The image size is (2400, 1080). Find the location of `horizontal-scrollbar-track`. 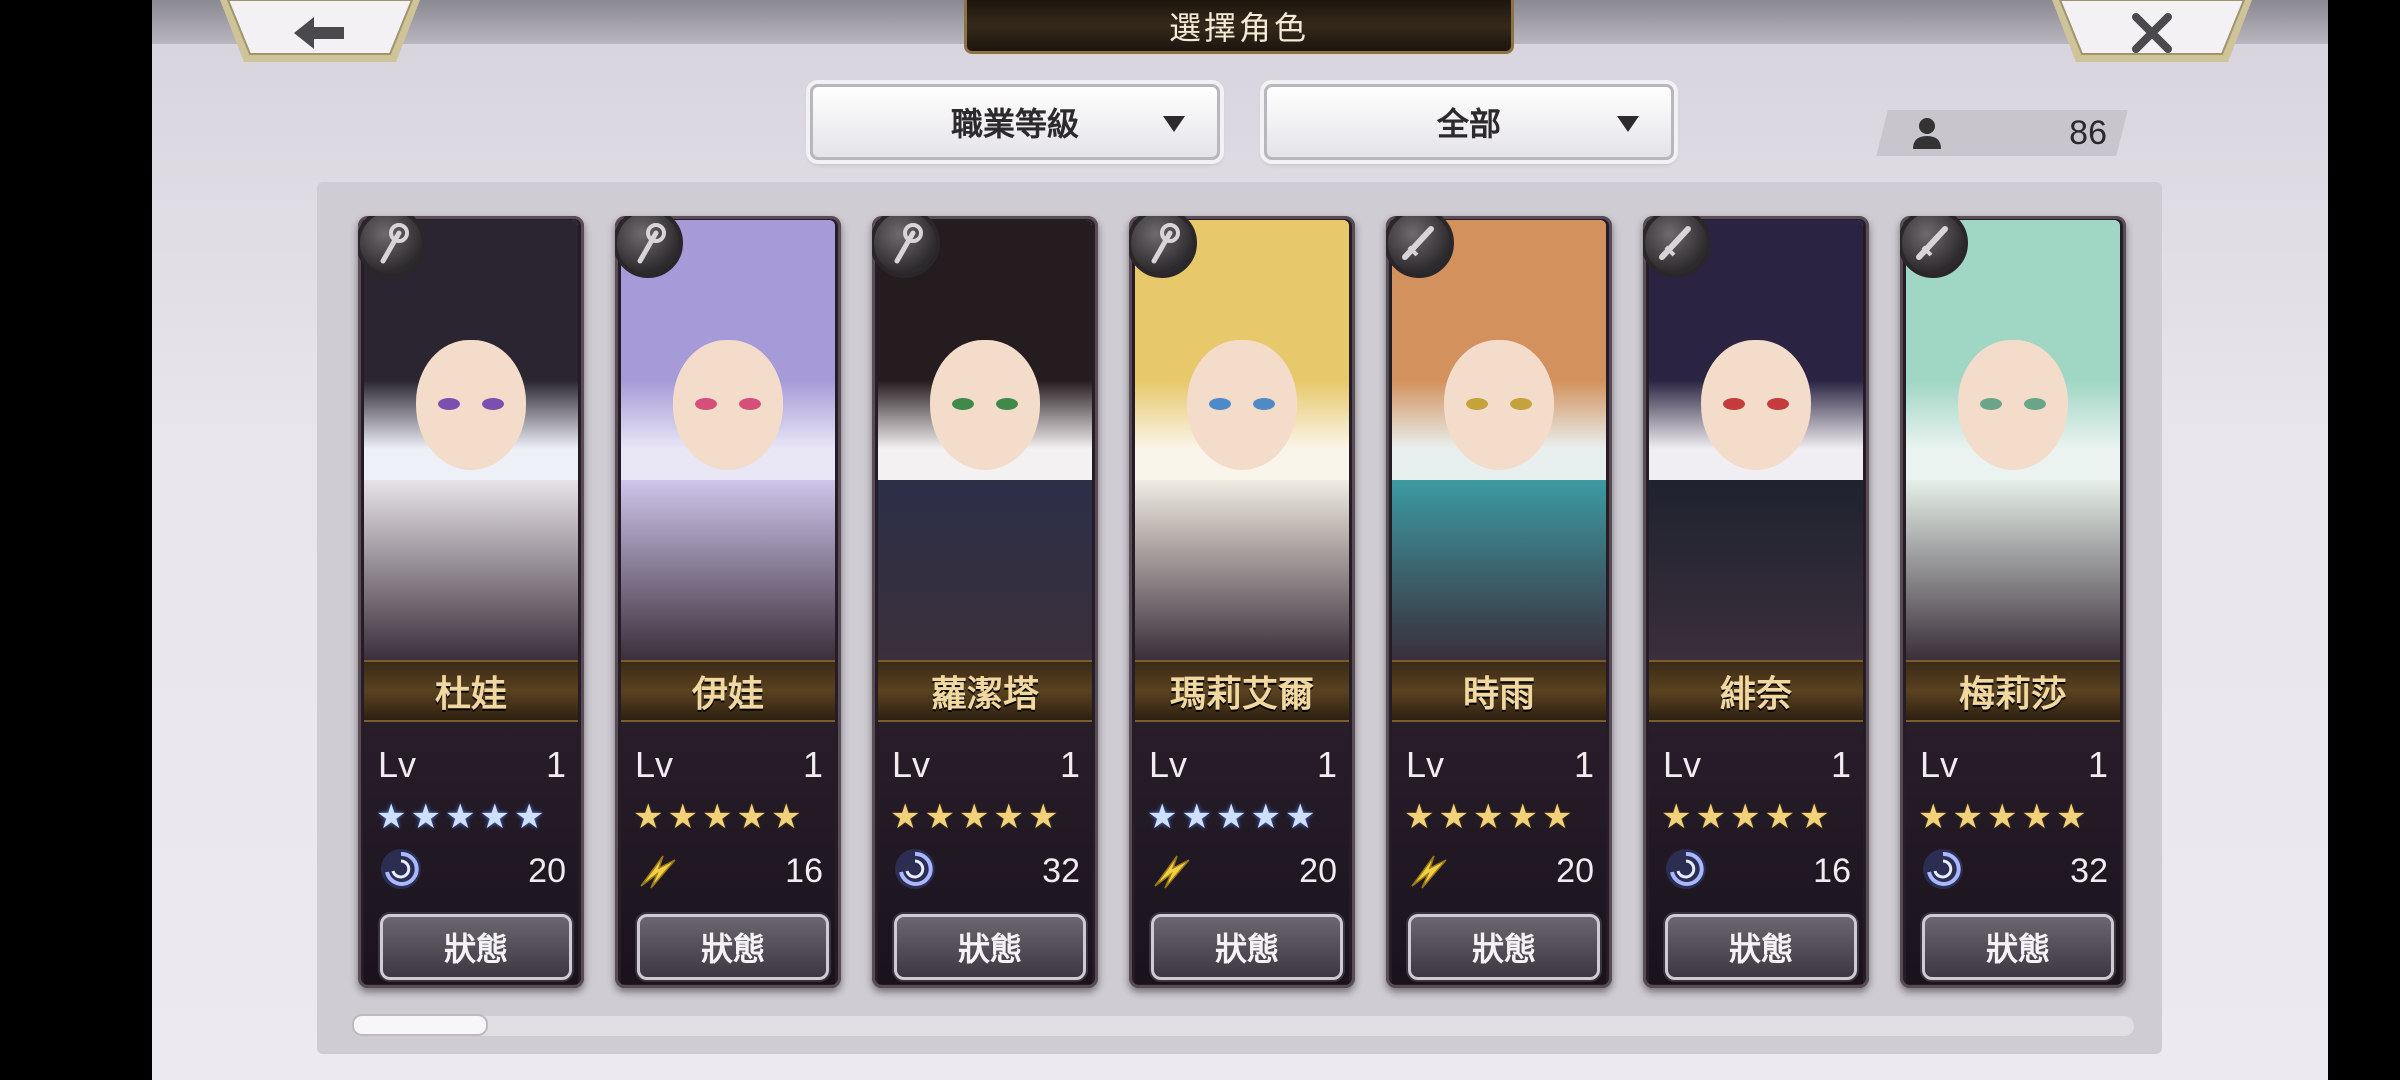

horizontal-scrollbar-track is located at coordinates (1243, 1026).